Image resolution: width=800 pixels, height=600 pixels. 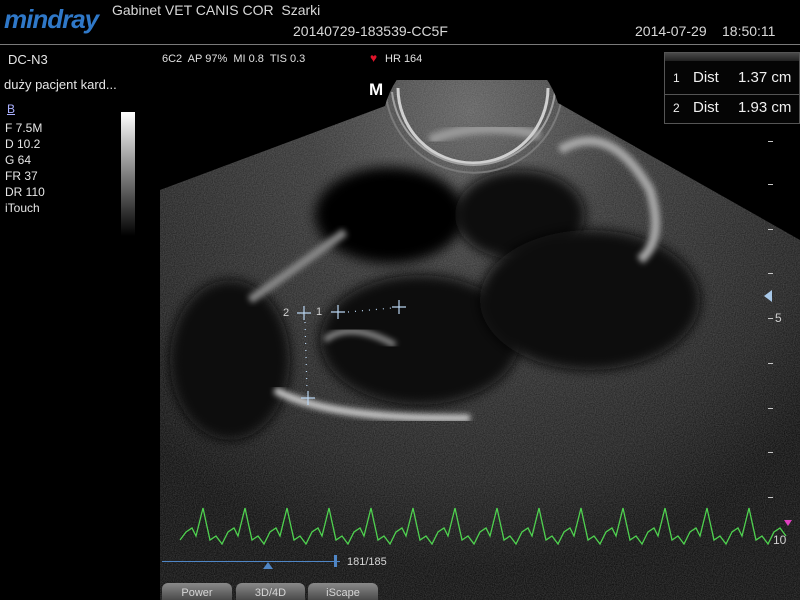 What do you see at coordinates (11, 109) in the screenshot?
I see `mode-label: B` at bounding box center [11, 109].